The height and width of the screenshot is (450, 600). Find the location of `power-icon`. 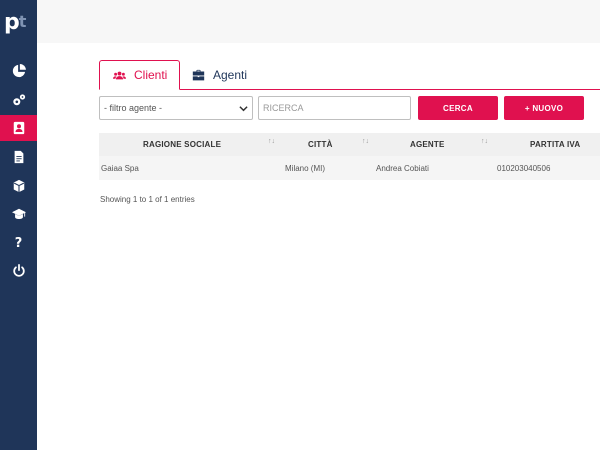

power-icon is located at coordinates (18, 270).